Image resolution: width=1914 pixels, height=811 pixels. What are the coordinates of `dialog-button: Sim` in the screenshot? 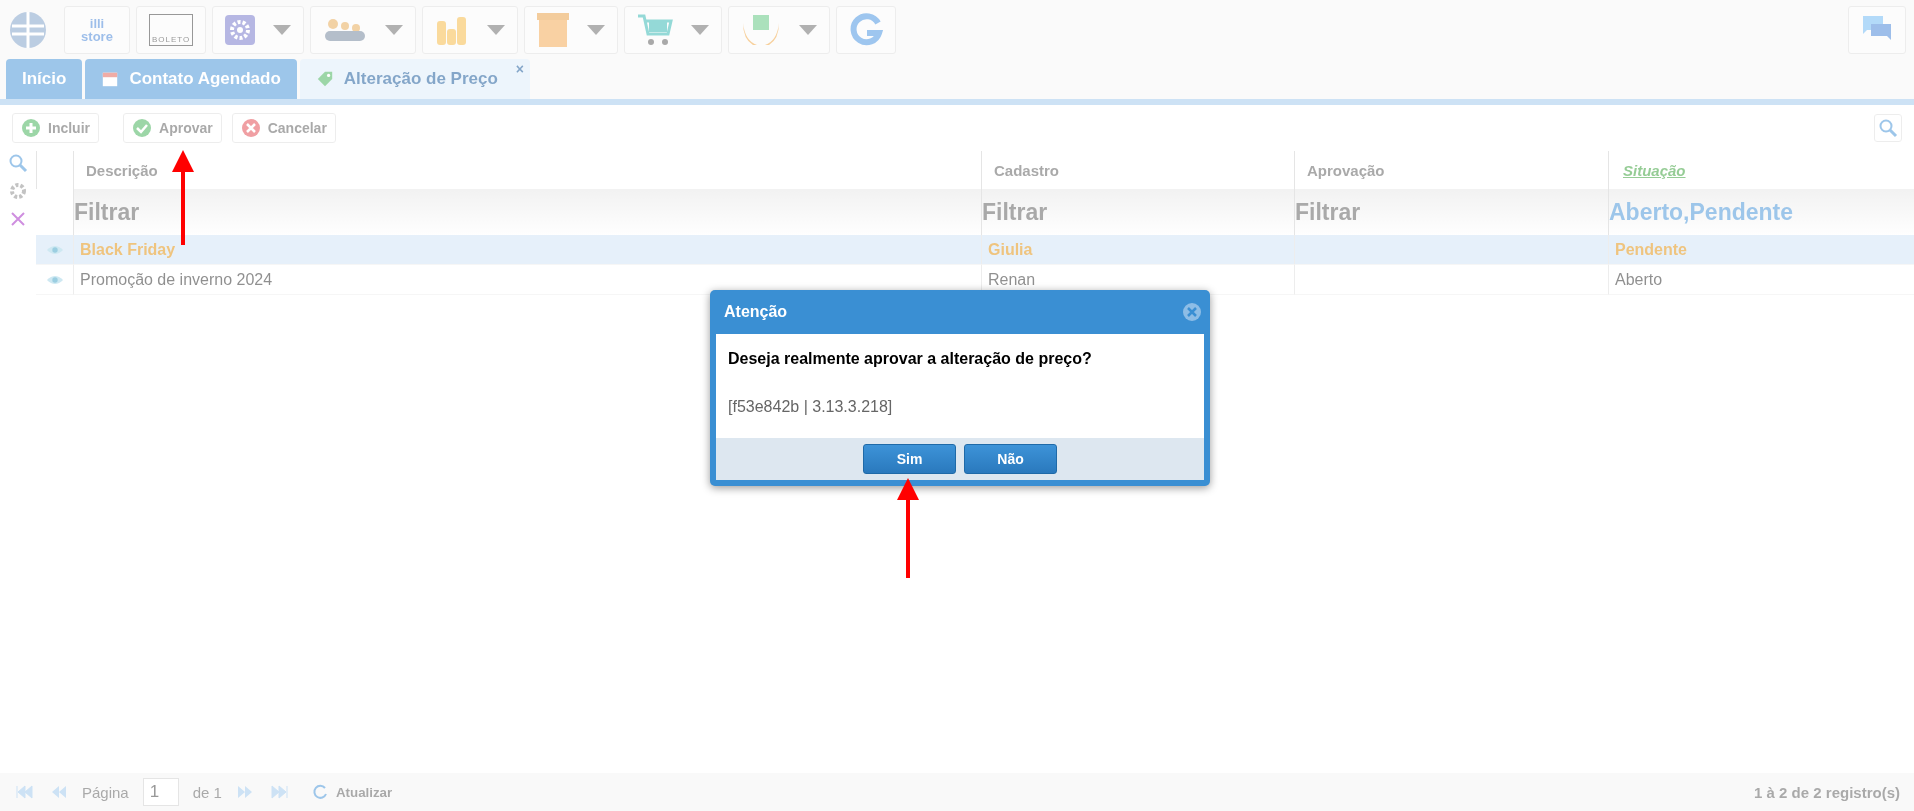 It's located at (909, 459).